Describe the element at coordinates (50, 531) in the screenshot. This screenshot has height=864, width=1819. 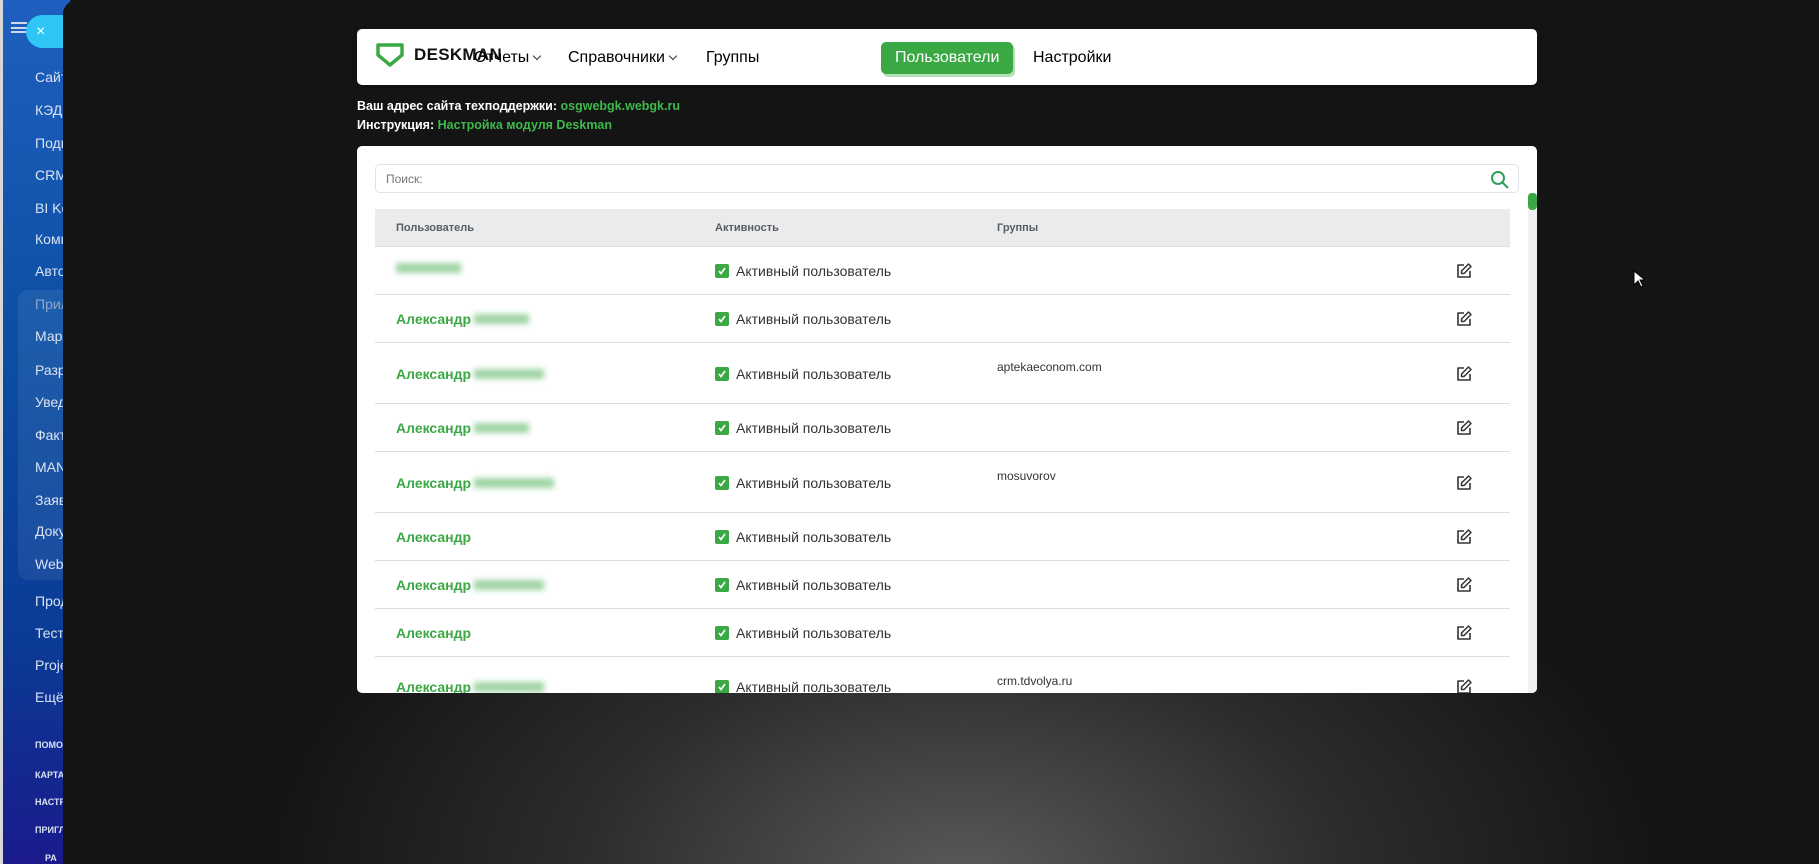
I see `sidebar-item: Доку` at that location.